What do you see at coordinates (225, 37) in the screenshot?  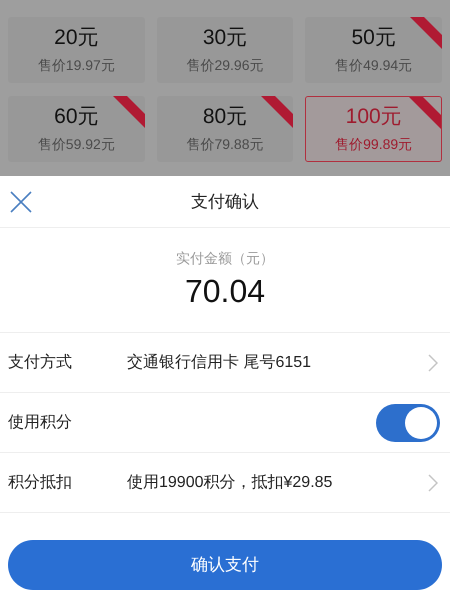 I see `package-amount: 30元` at bounding box center [225, 37].